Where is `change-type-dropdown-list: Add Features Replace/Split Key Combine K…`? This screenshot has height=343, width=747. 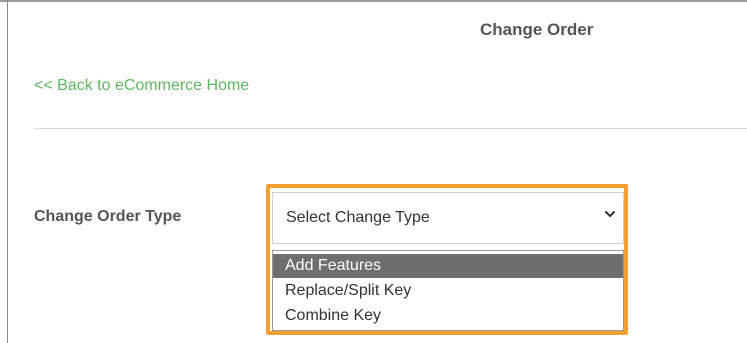
change-type-dropdown-list: Add Features Replace/Split Key Combine K… is located at coordinates (448, 290).